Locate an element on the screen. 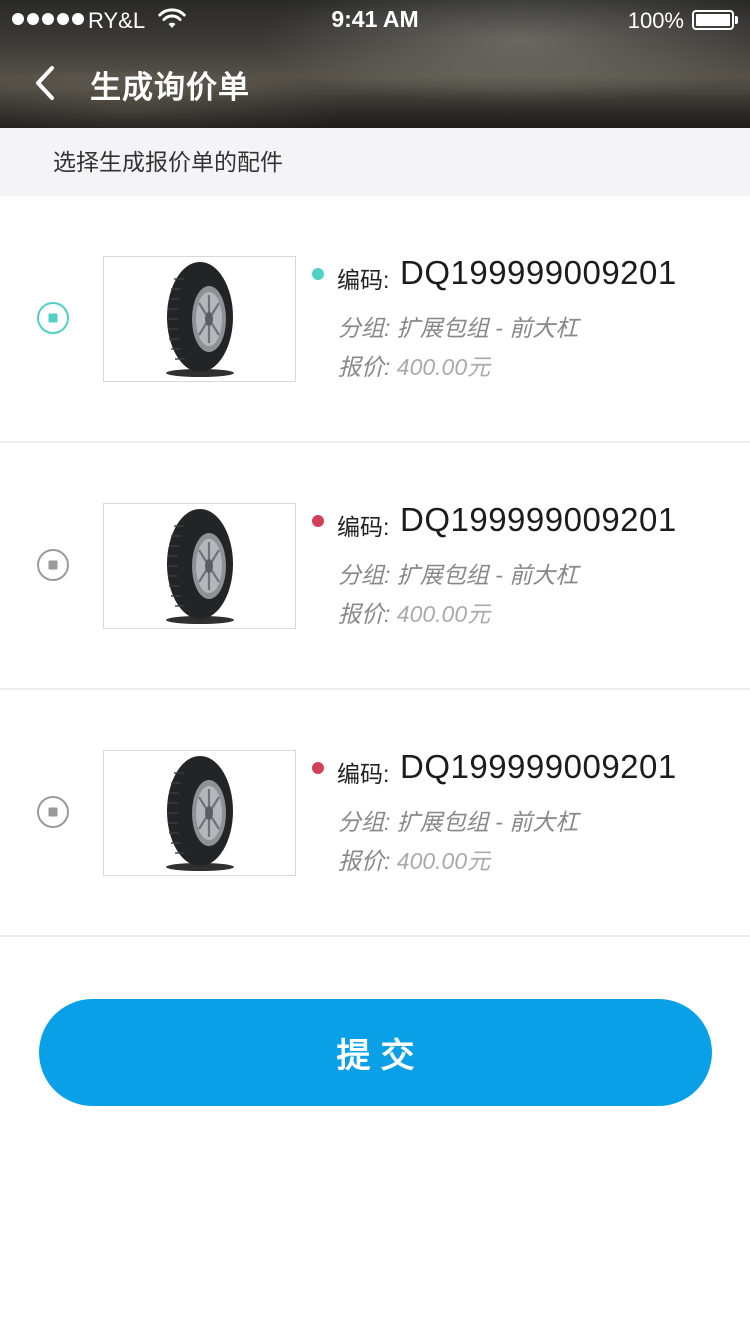 This screenshot has width=750, height=1334. submit-button: 提交 is located at coordinates (375, 1052).